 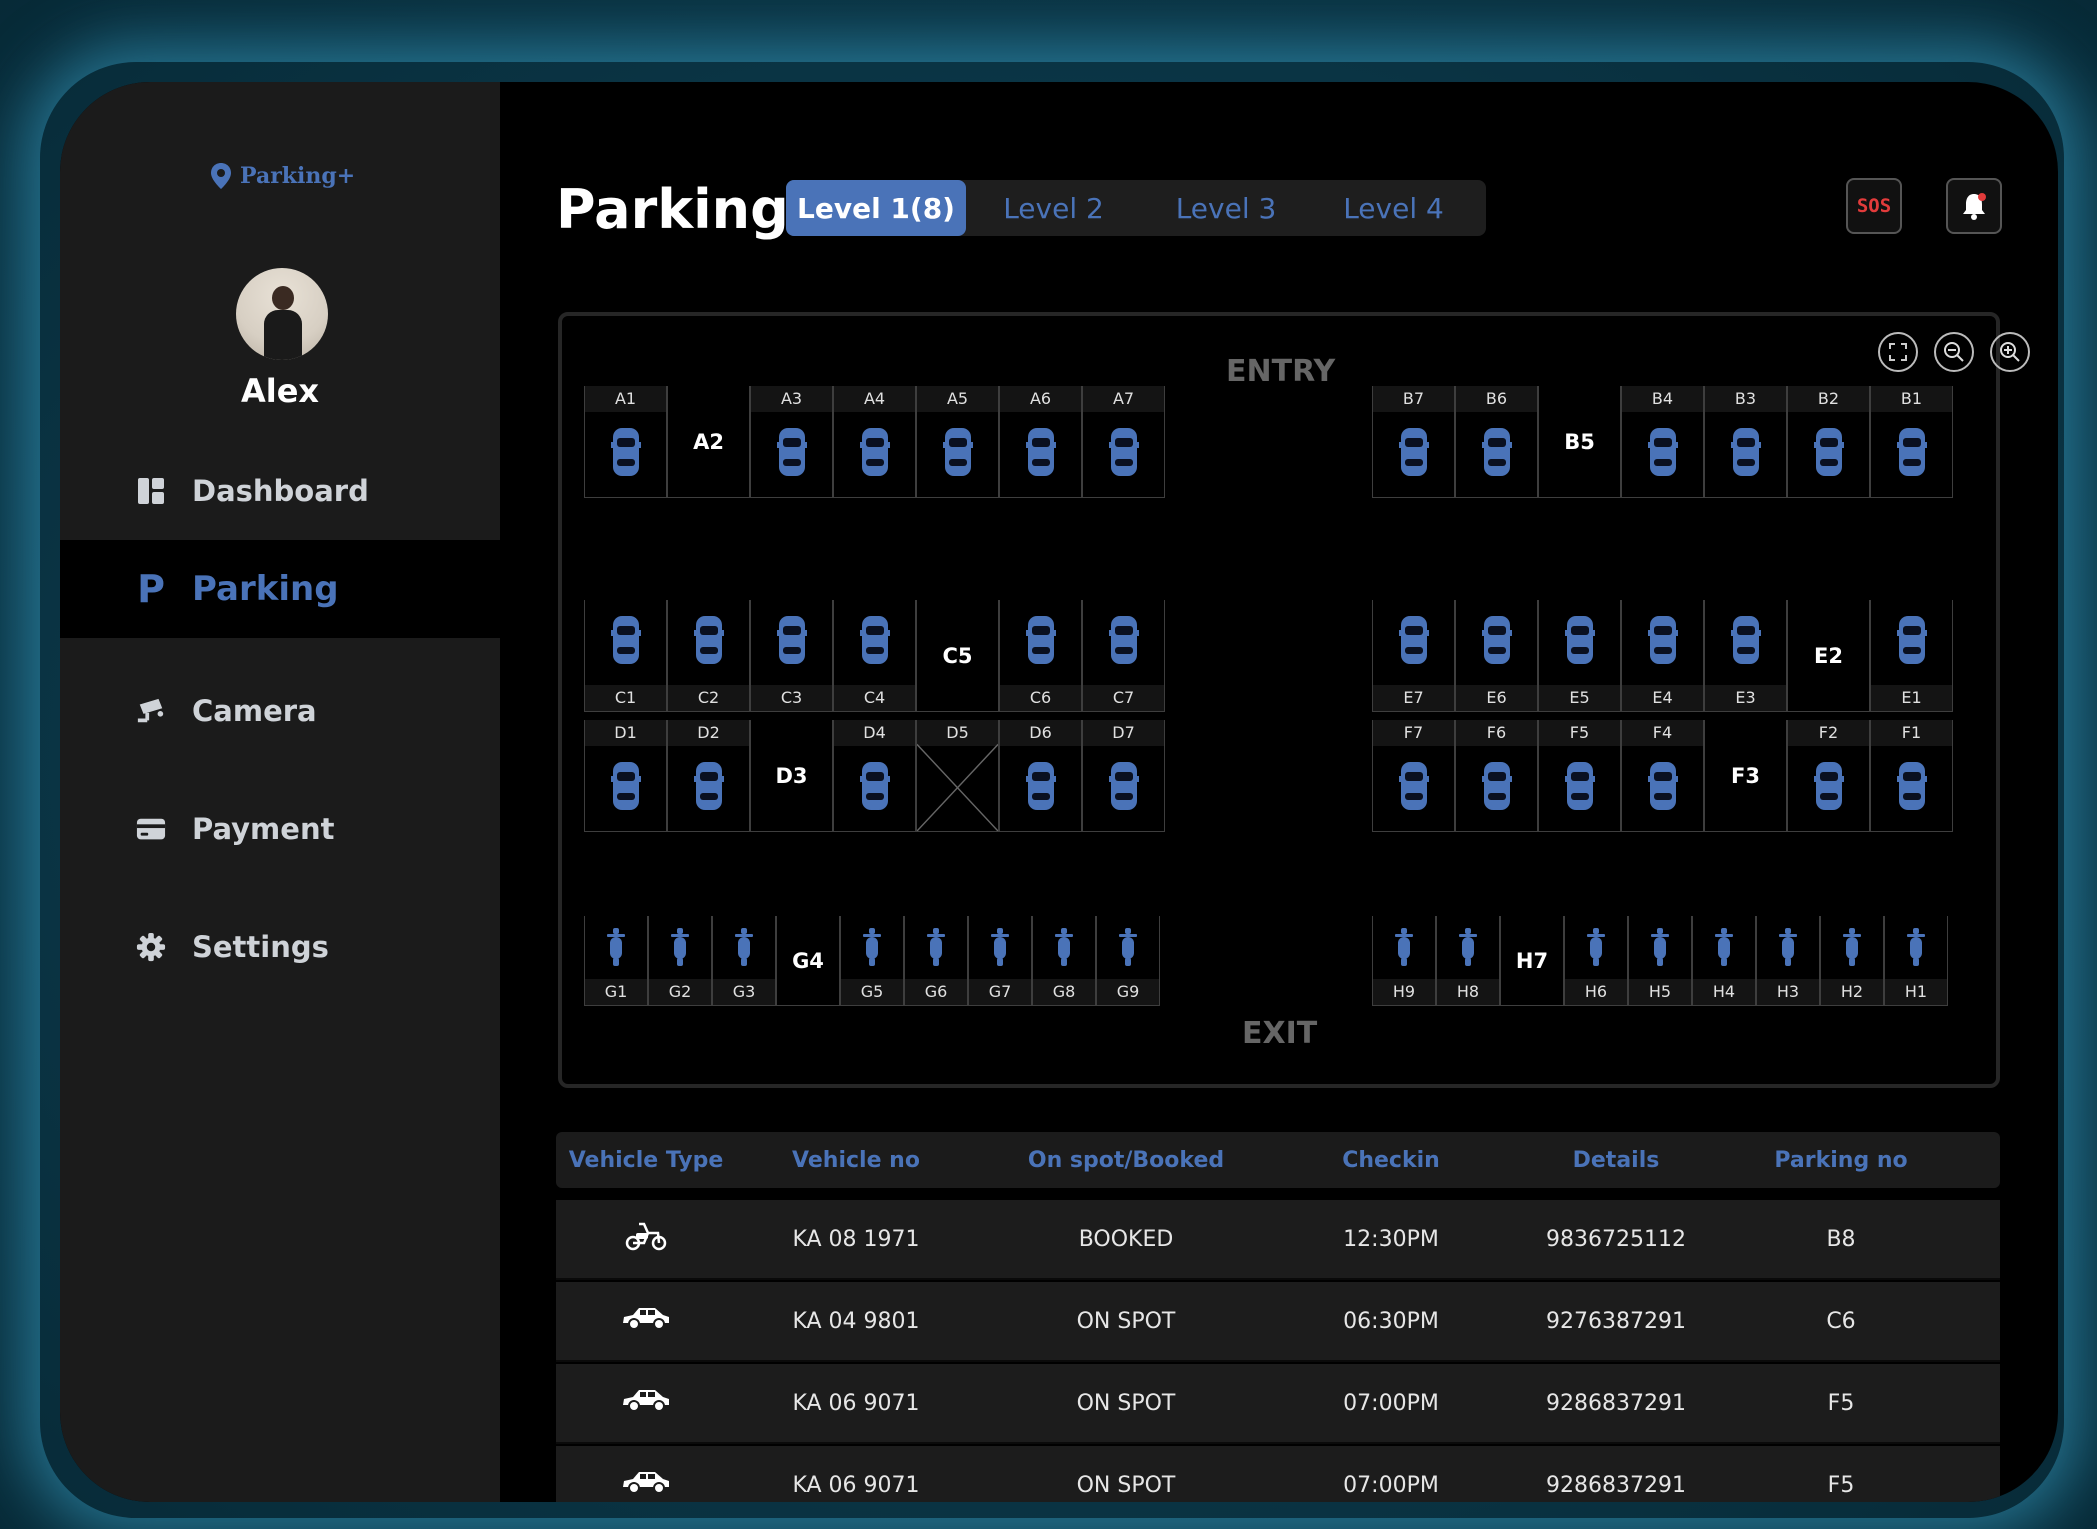 What do you see at coordinates (1064, 961) in the screenshot?
I see `parking-spot-g8: G8` at bounding box center [1064, 961].